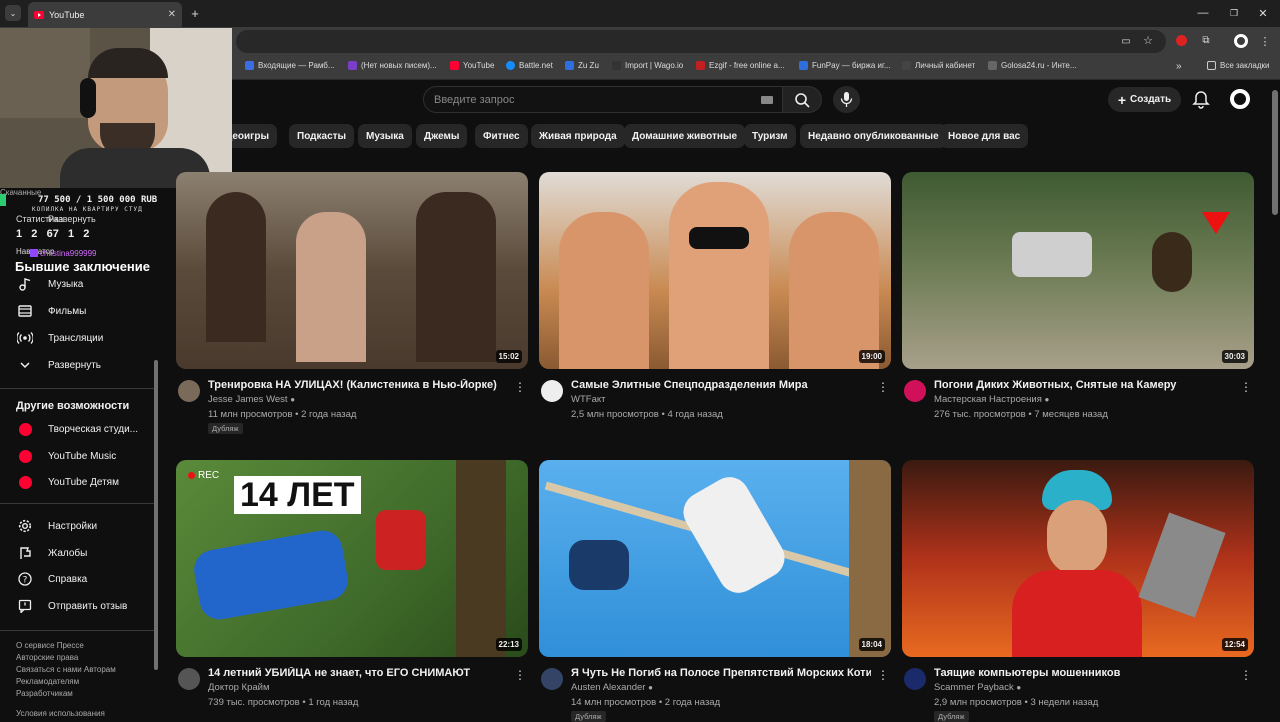 The width and height of the screenshot is (1280, 722). I want to click on restore-icon: ❐, so click(1234, 13).